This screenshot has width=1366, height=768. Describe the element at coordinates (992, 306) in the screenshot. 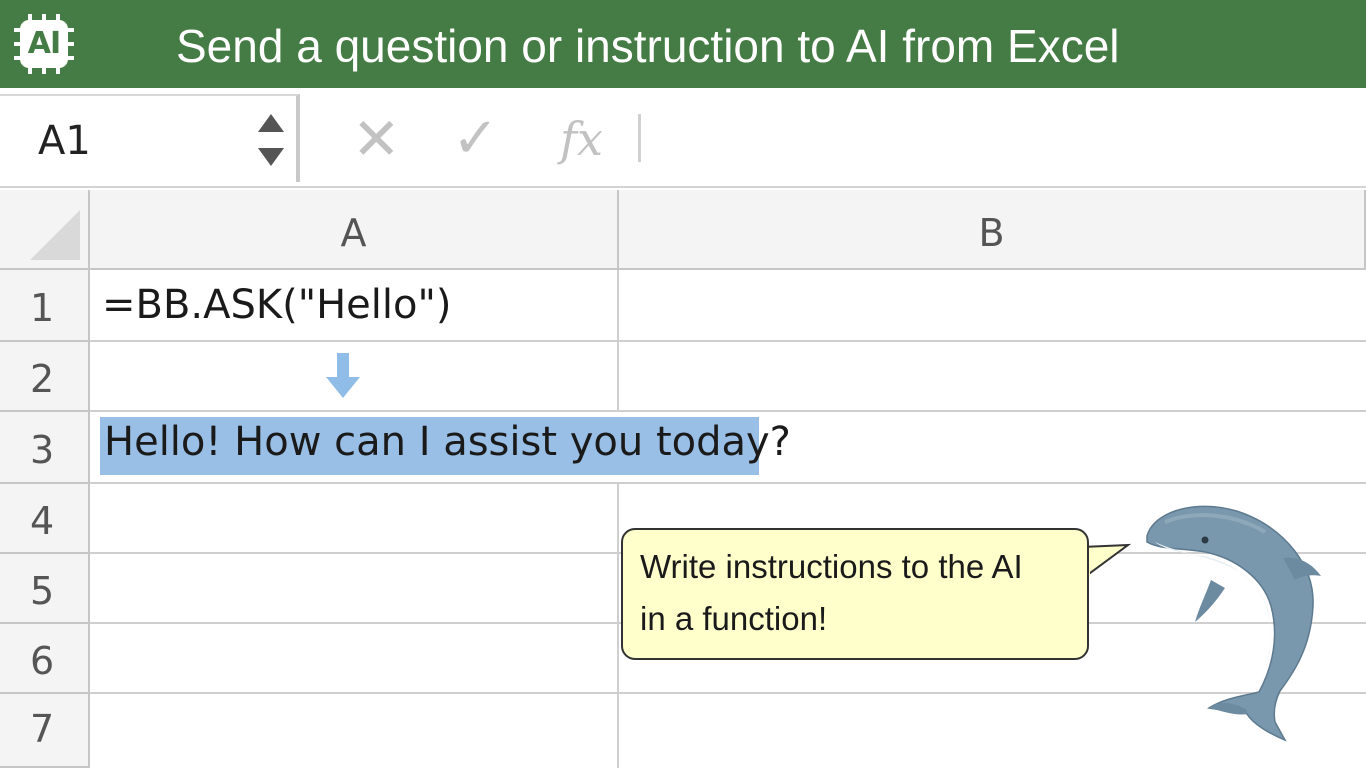

I see `cell-b1` at that location.